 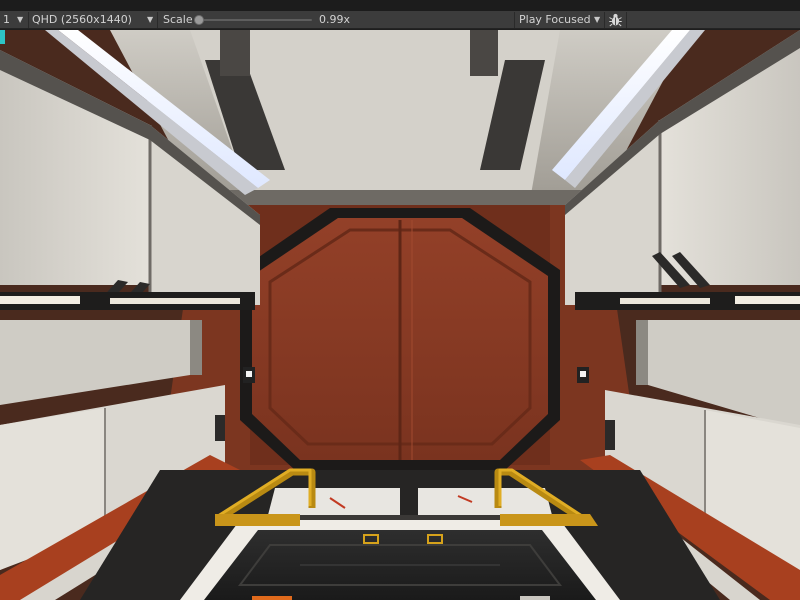 I want to click on play-mode-label: Play Focused, so click(x=555, y=19).